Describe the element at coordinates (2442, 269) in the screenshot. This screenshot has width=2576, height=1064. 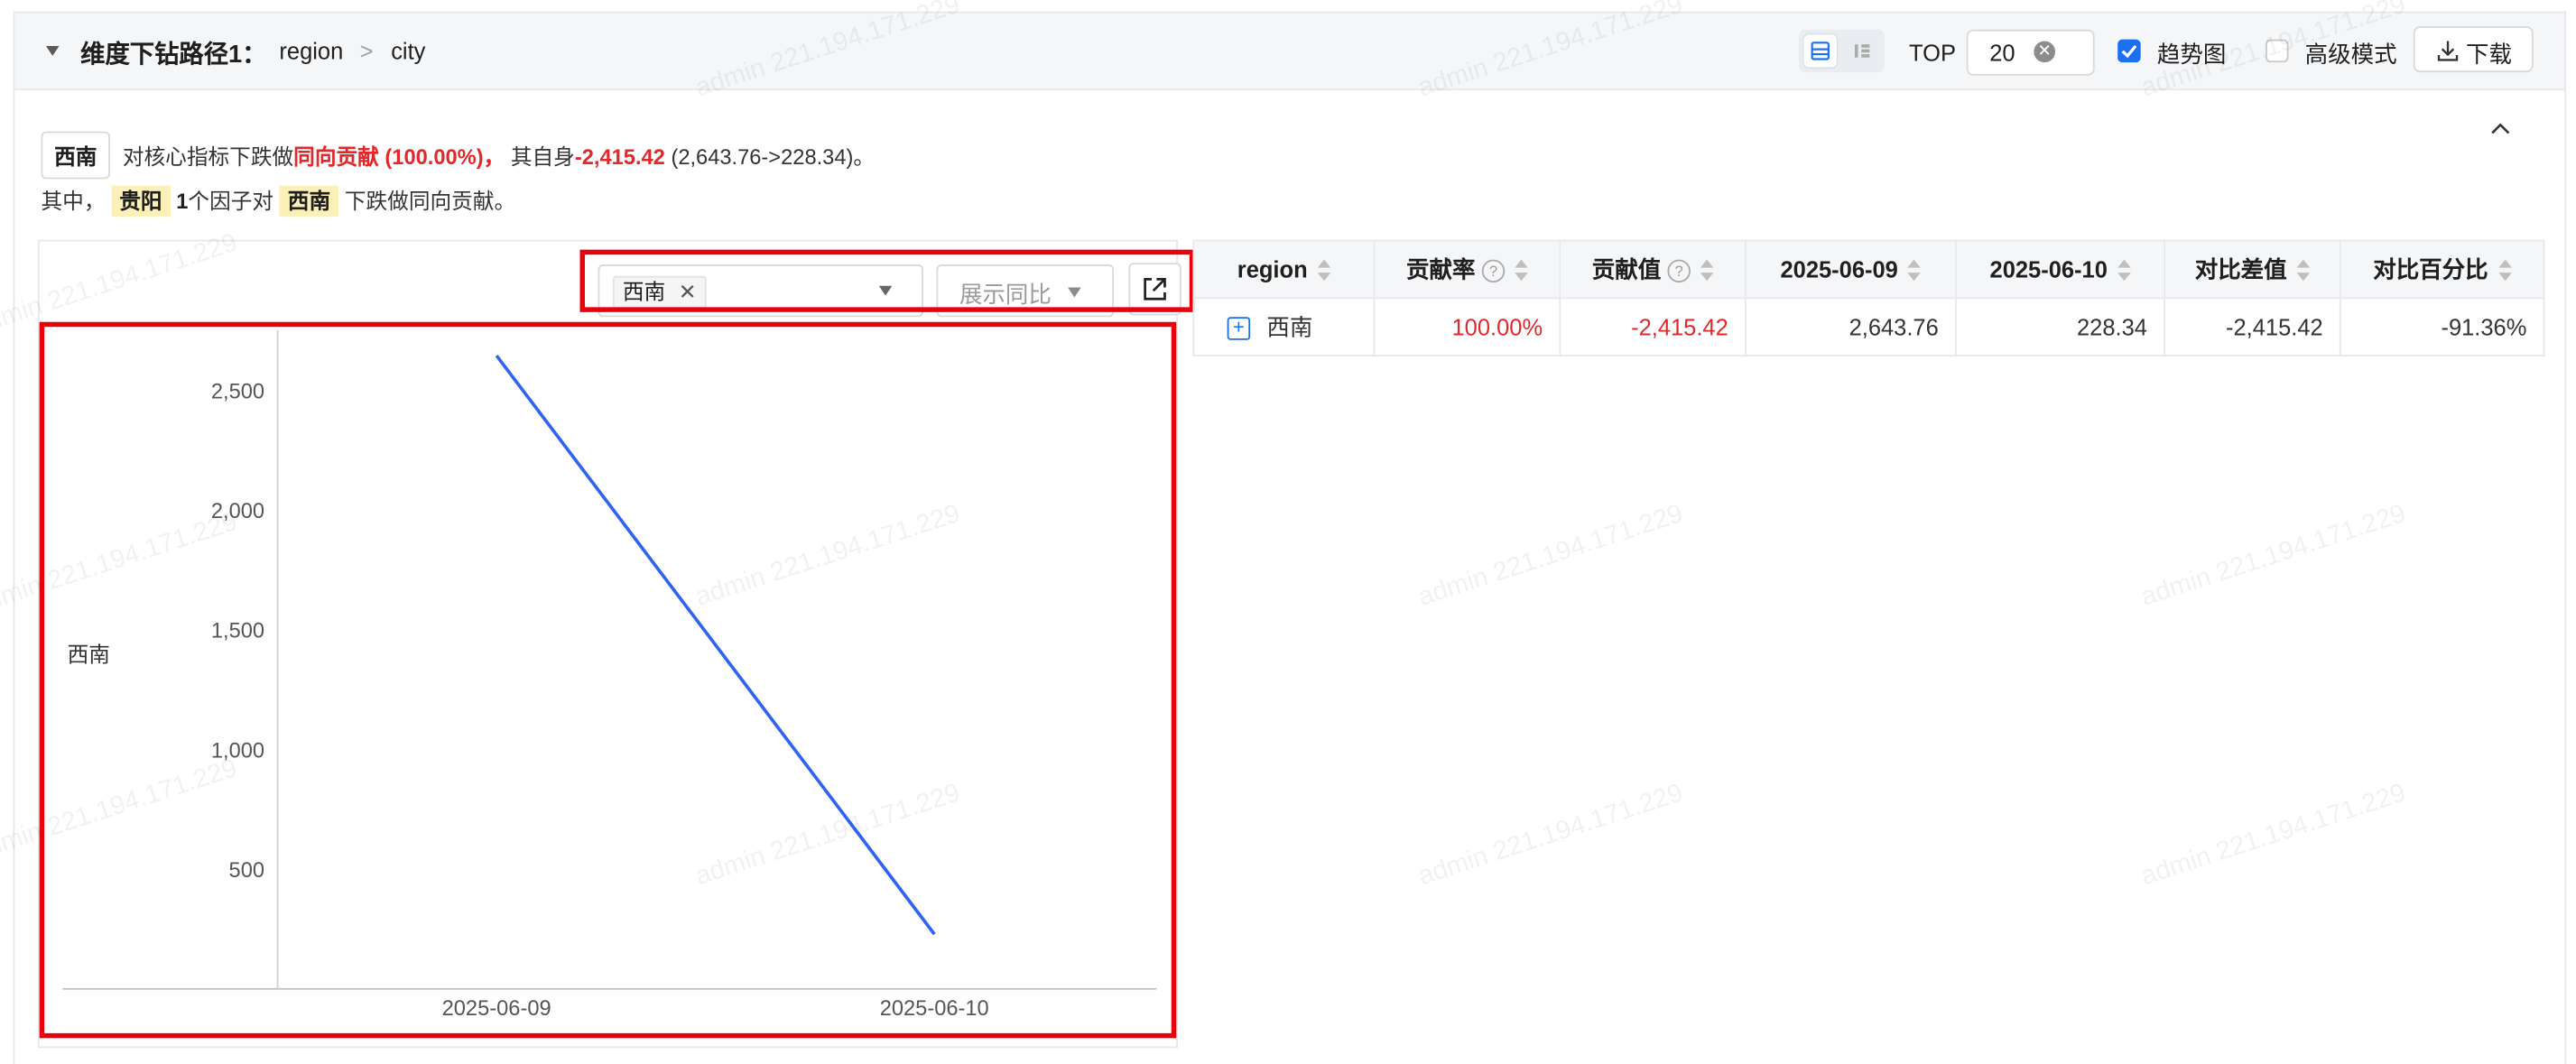
I see `col-pct: 对比百分比` at that location.